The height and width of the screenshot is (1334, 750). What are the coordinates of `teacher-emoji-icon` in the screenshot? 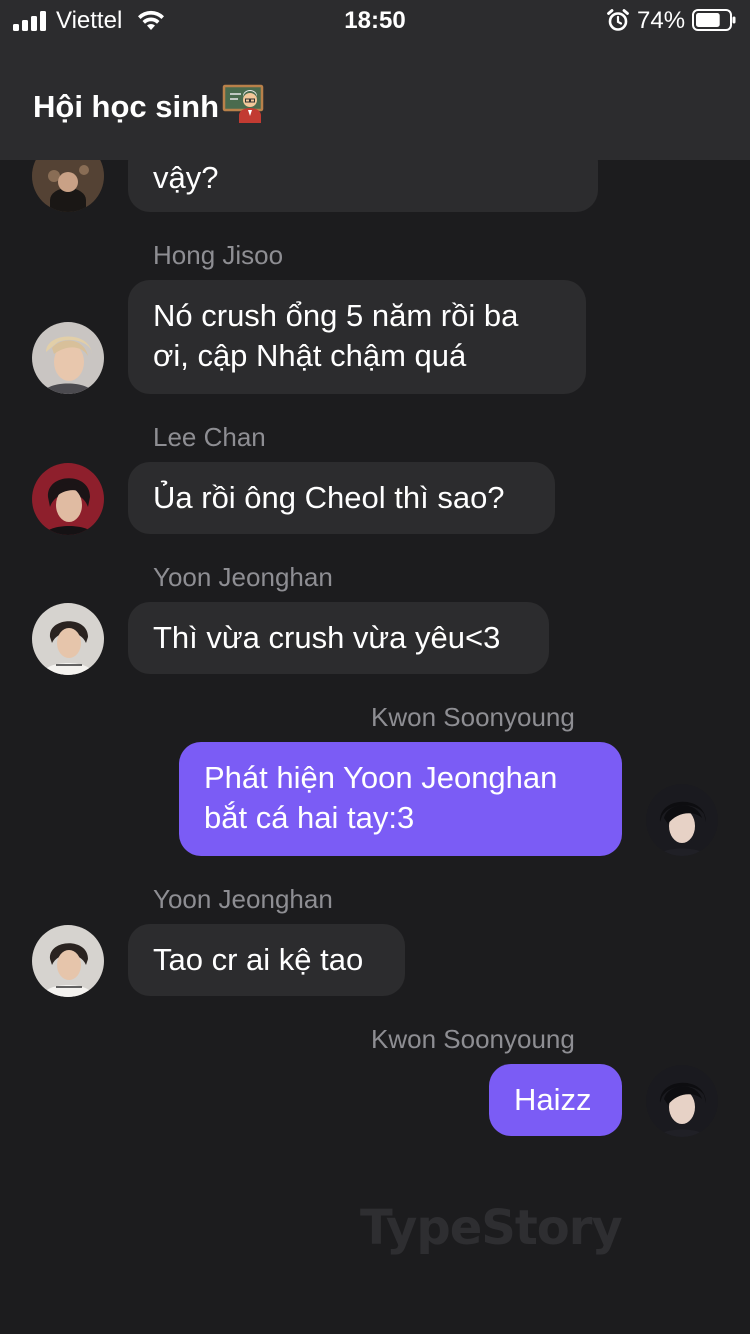 It's located at (243, 103).